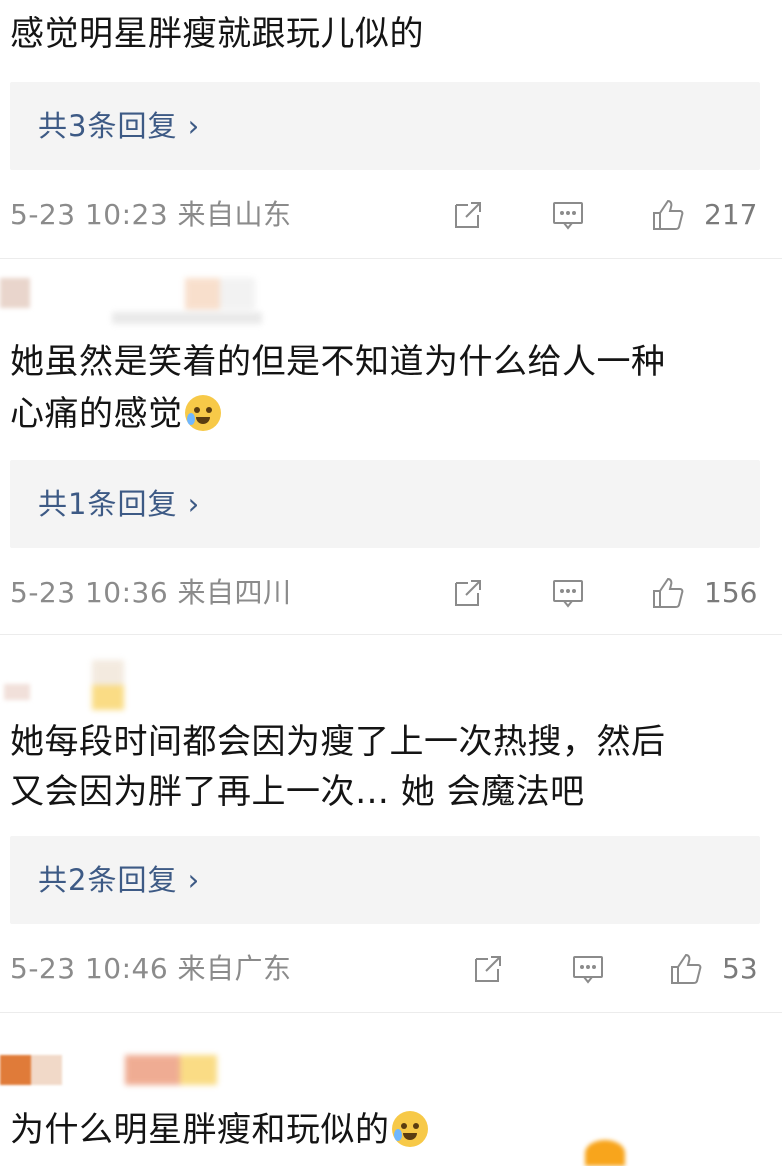  Describe the element at coordinates (740, 968) in the screenshot. I see `like-count: 53` at that location.